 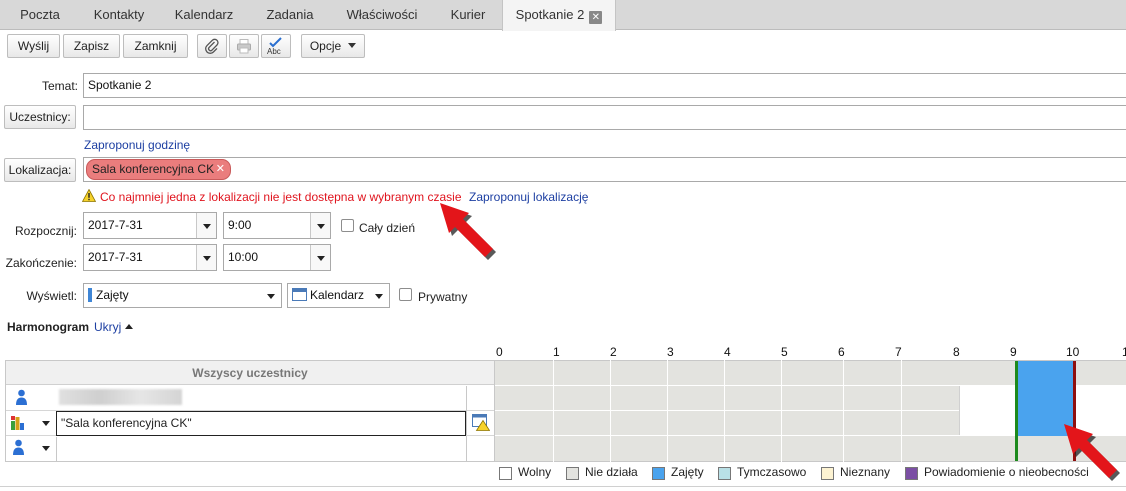 What do you see at coordinates (128, 326) in the screenshot?
I see `chevron-up-icon` at bounding box center [128, 326].